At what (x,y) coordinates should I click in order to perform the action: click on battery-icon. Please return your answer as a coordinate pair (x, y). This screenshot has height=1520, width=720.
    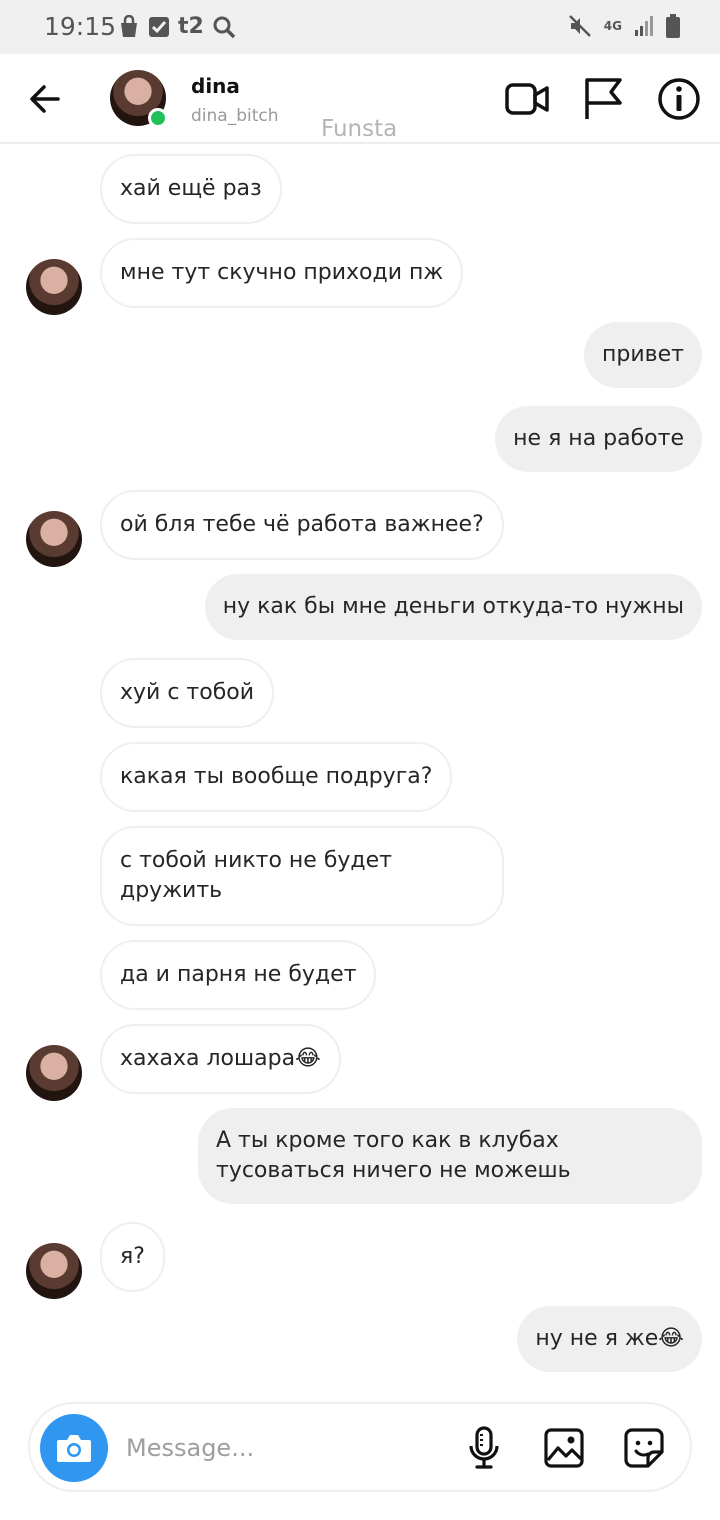
    Looking at the image, I should click on (673, 26).